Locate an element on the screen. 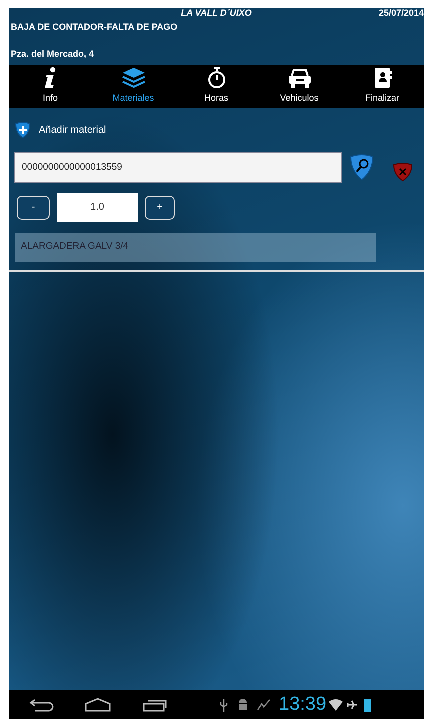 The width and height of the screenshot is (424, 719). quantity-field: 1.0 is located at coordinates (97, 207).